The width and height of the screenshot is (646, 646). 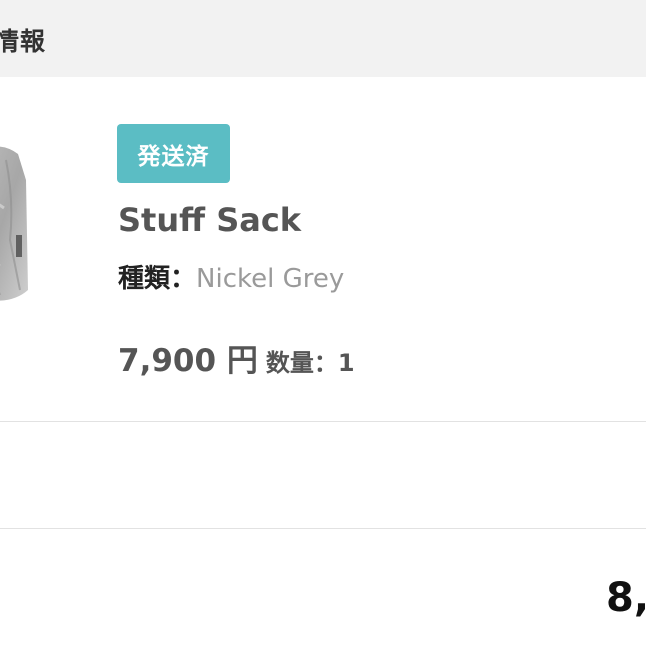 What do you see at coordinates (209, 220) in the screenshot?
I see `product-name: Stuff Sack` at bounding box center [209, 220].